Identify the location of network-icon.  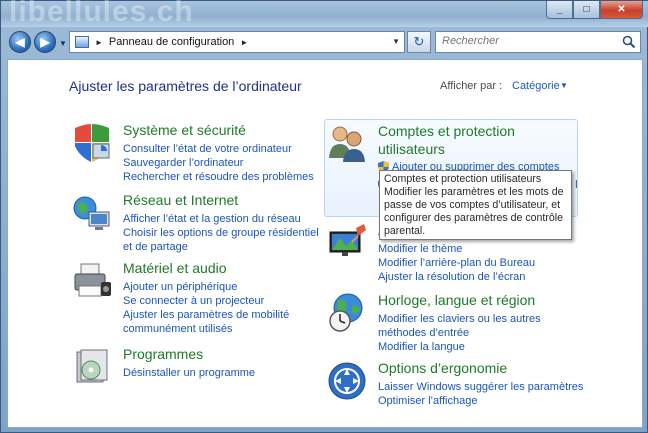
(92, 213).